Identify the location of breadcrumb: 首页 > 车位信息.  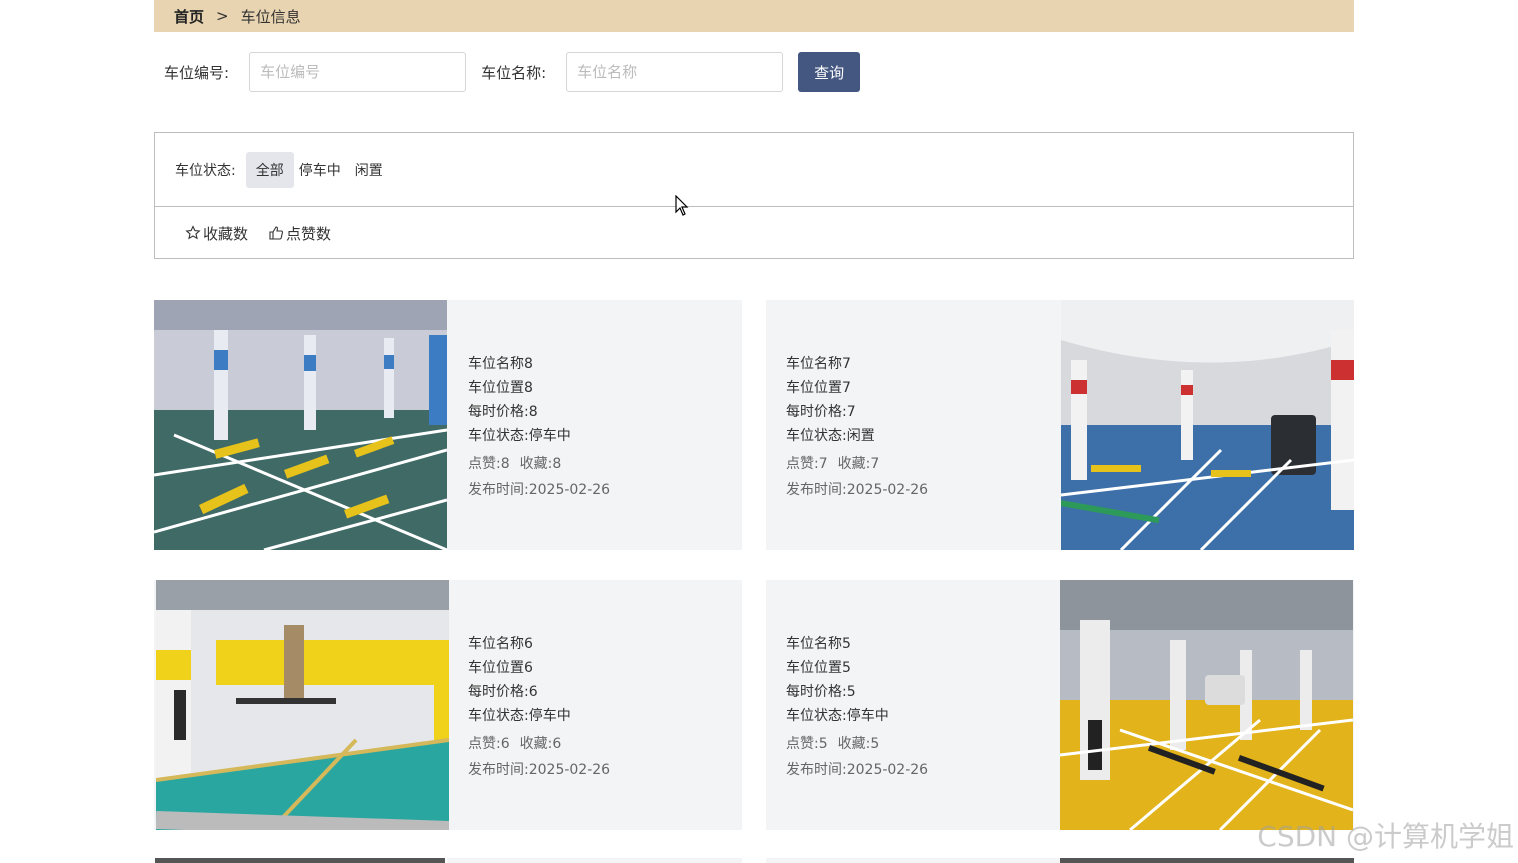
(754, 16).